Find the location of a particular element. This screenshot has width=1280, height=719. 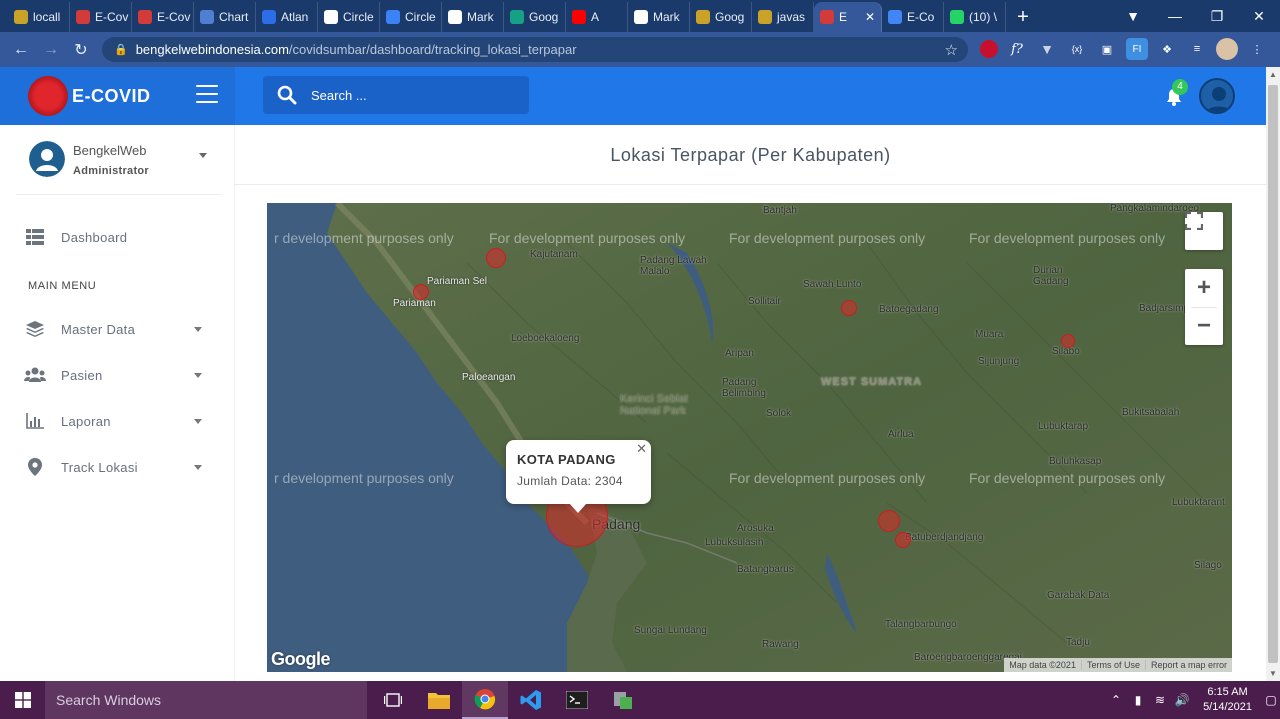

top-navbar: Search ... 4 is located at coordinates (750, 96).